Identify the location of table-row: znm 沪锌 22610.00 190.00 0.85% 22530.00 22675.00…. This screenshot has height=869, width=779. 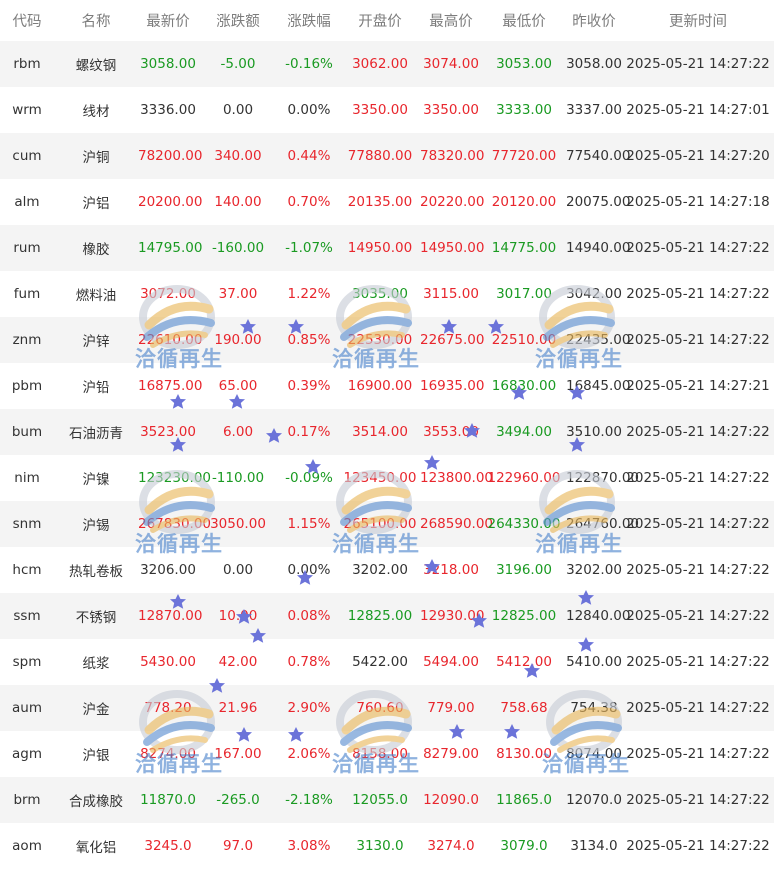
(387, 340).